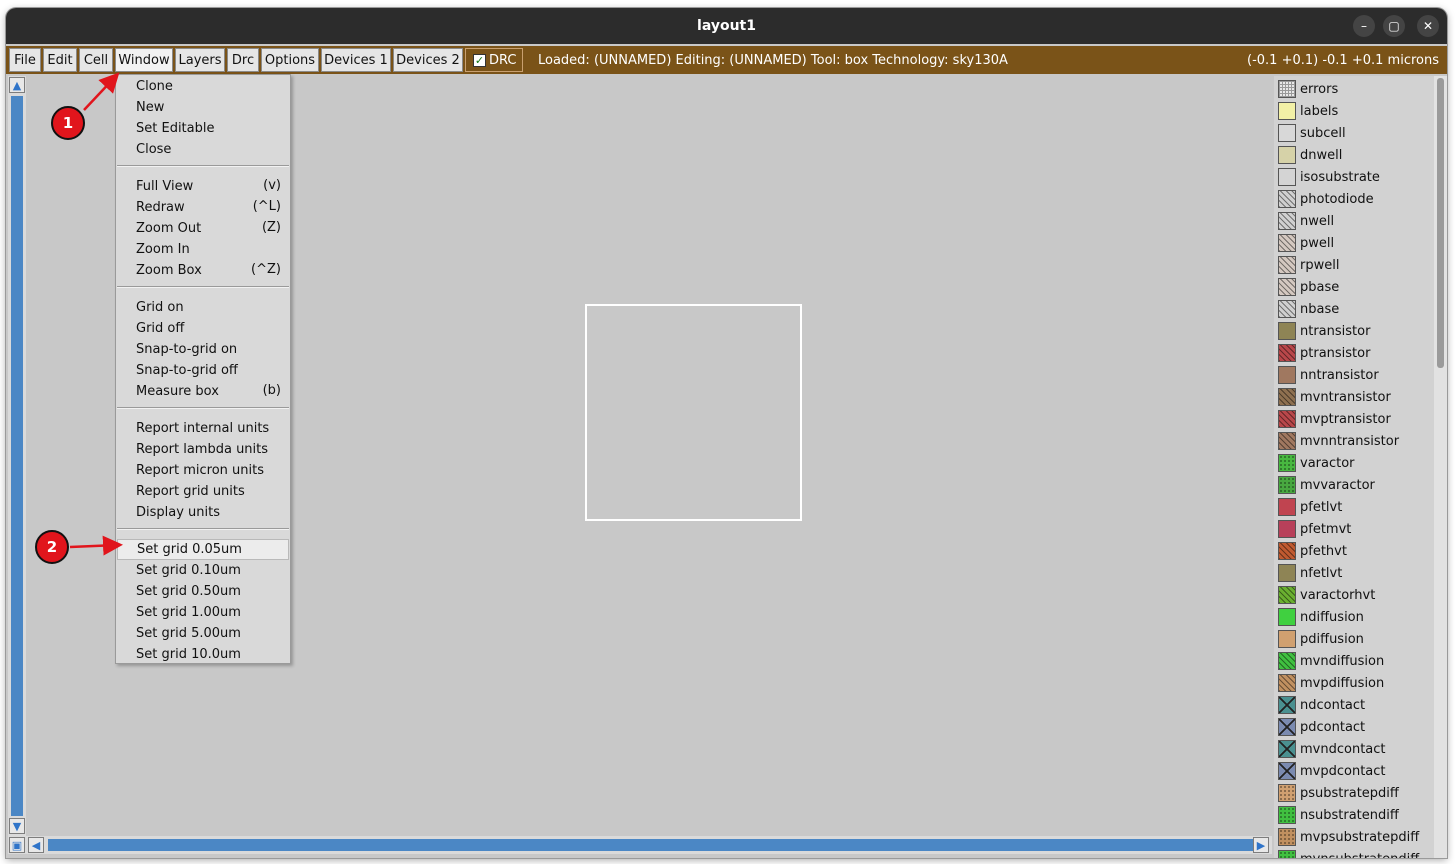 The image size is (1455, 864). What do you see at coordinates (1334, 397) in the screenshot?
I see `layer-item-mvntransistor: mvntransistor` at bounding box center [1334, 397].